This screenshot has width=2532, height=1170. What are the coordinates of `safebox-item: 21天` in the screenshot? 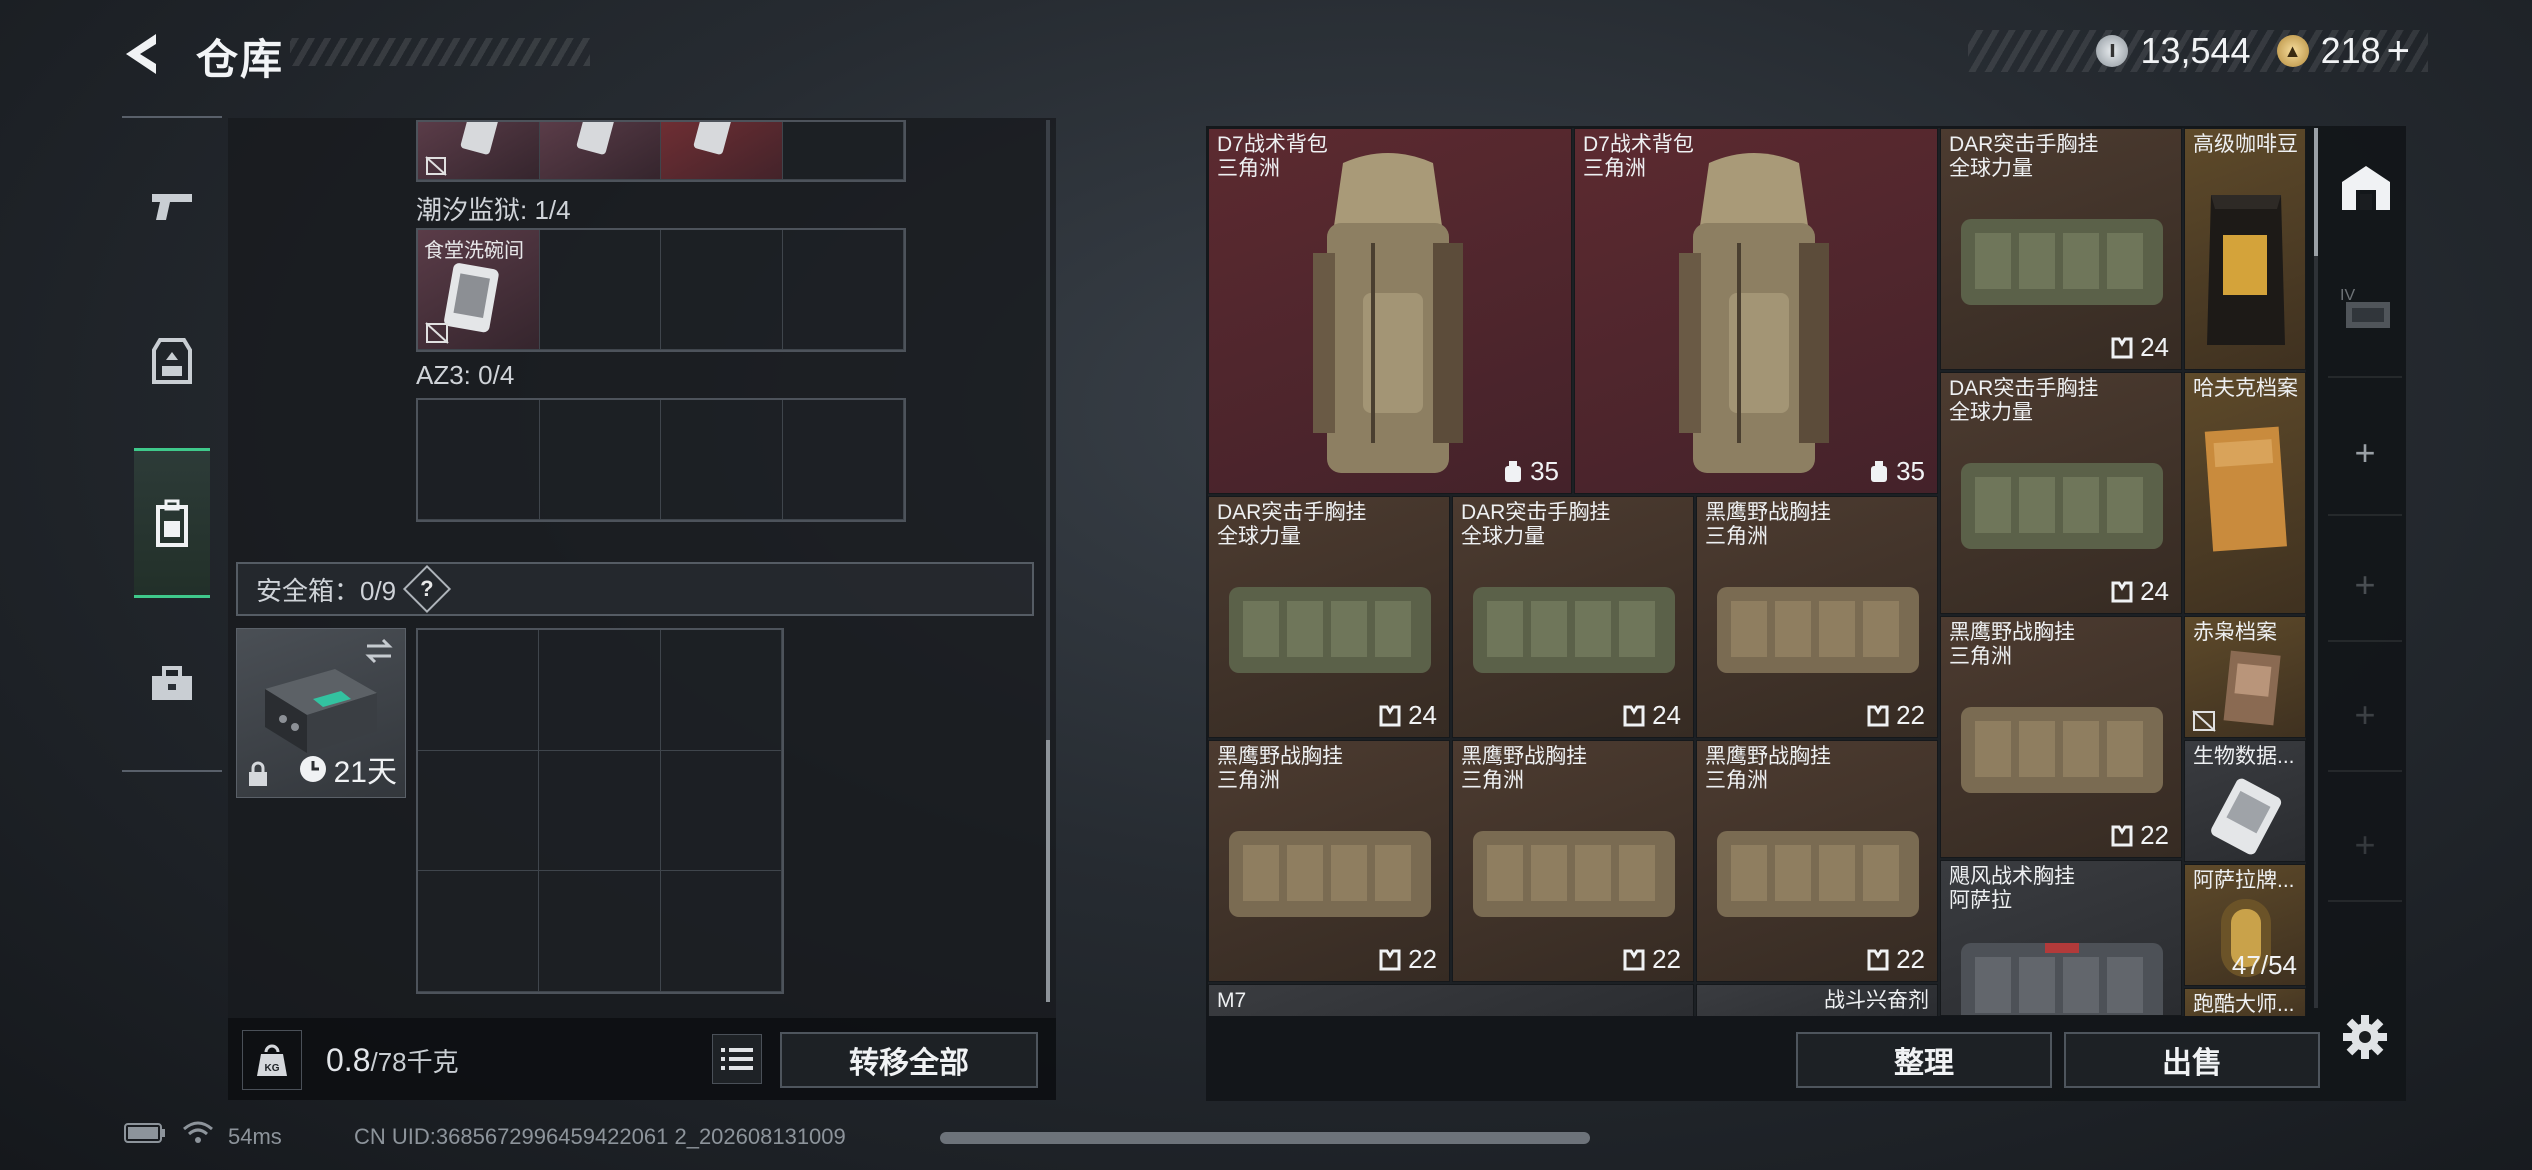 It's located at (321, 713).